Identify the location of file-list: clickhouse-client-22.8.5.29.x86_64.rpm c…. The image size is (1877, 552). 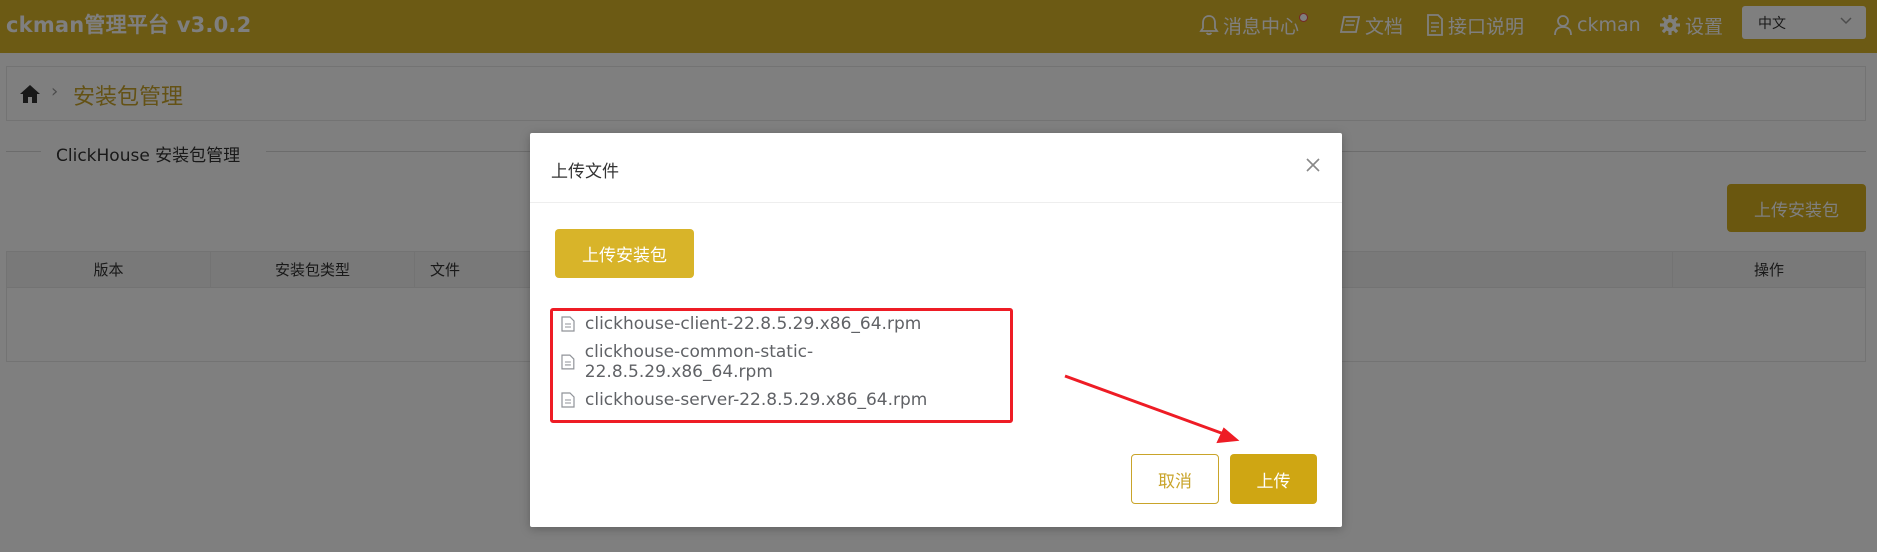
(775, 362).